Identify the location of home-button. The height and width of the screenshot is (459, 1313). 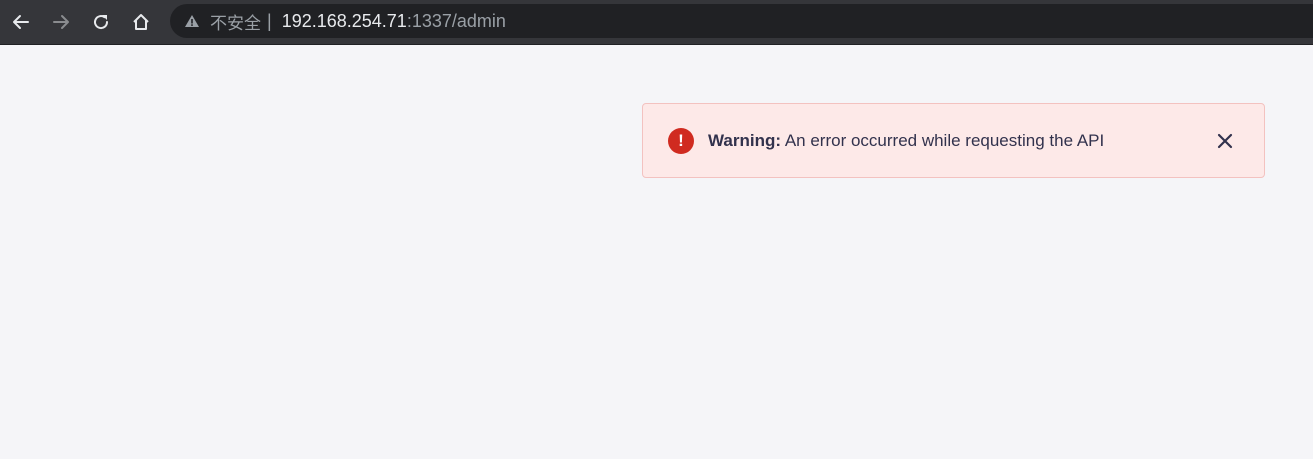
(141, 22).